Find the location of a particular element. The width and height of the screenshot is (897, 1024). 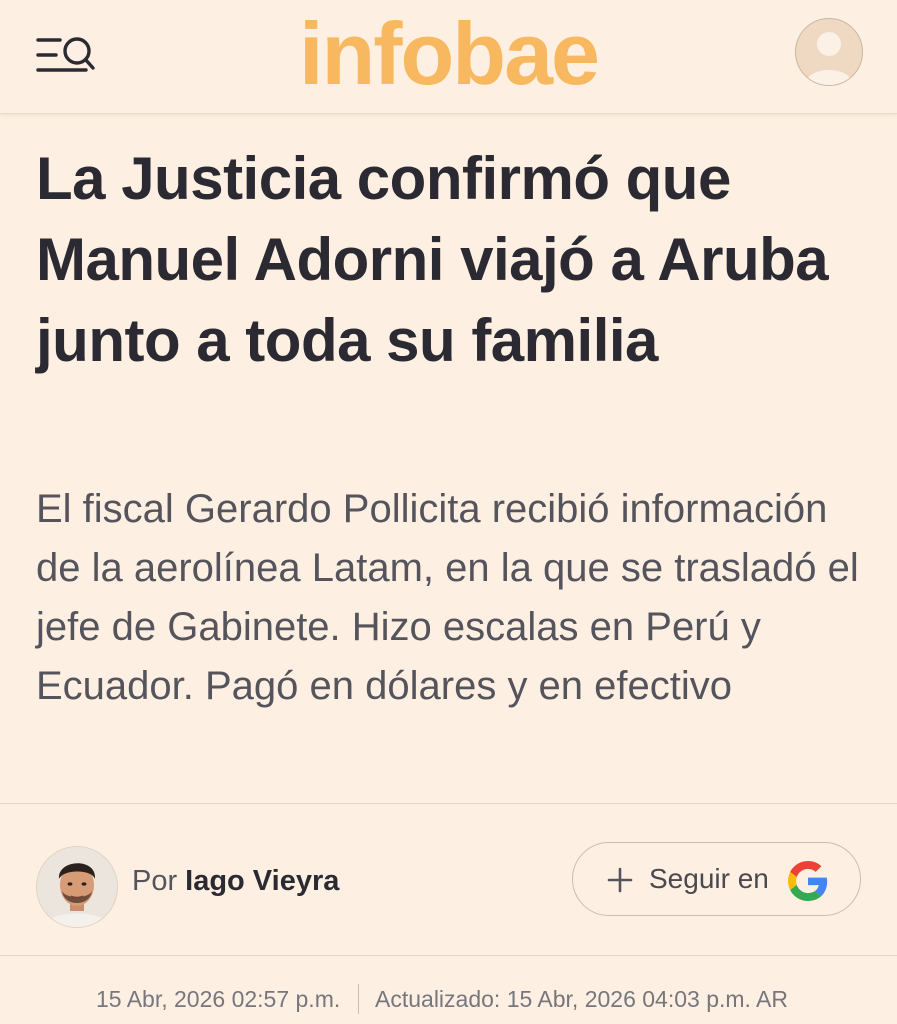

date-separator is located at coordinates (358, 999).